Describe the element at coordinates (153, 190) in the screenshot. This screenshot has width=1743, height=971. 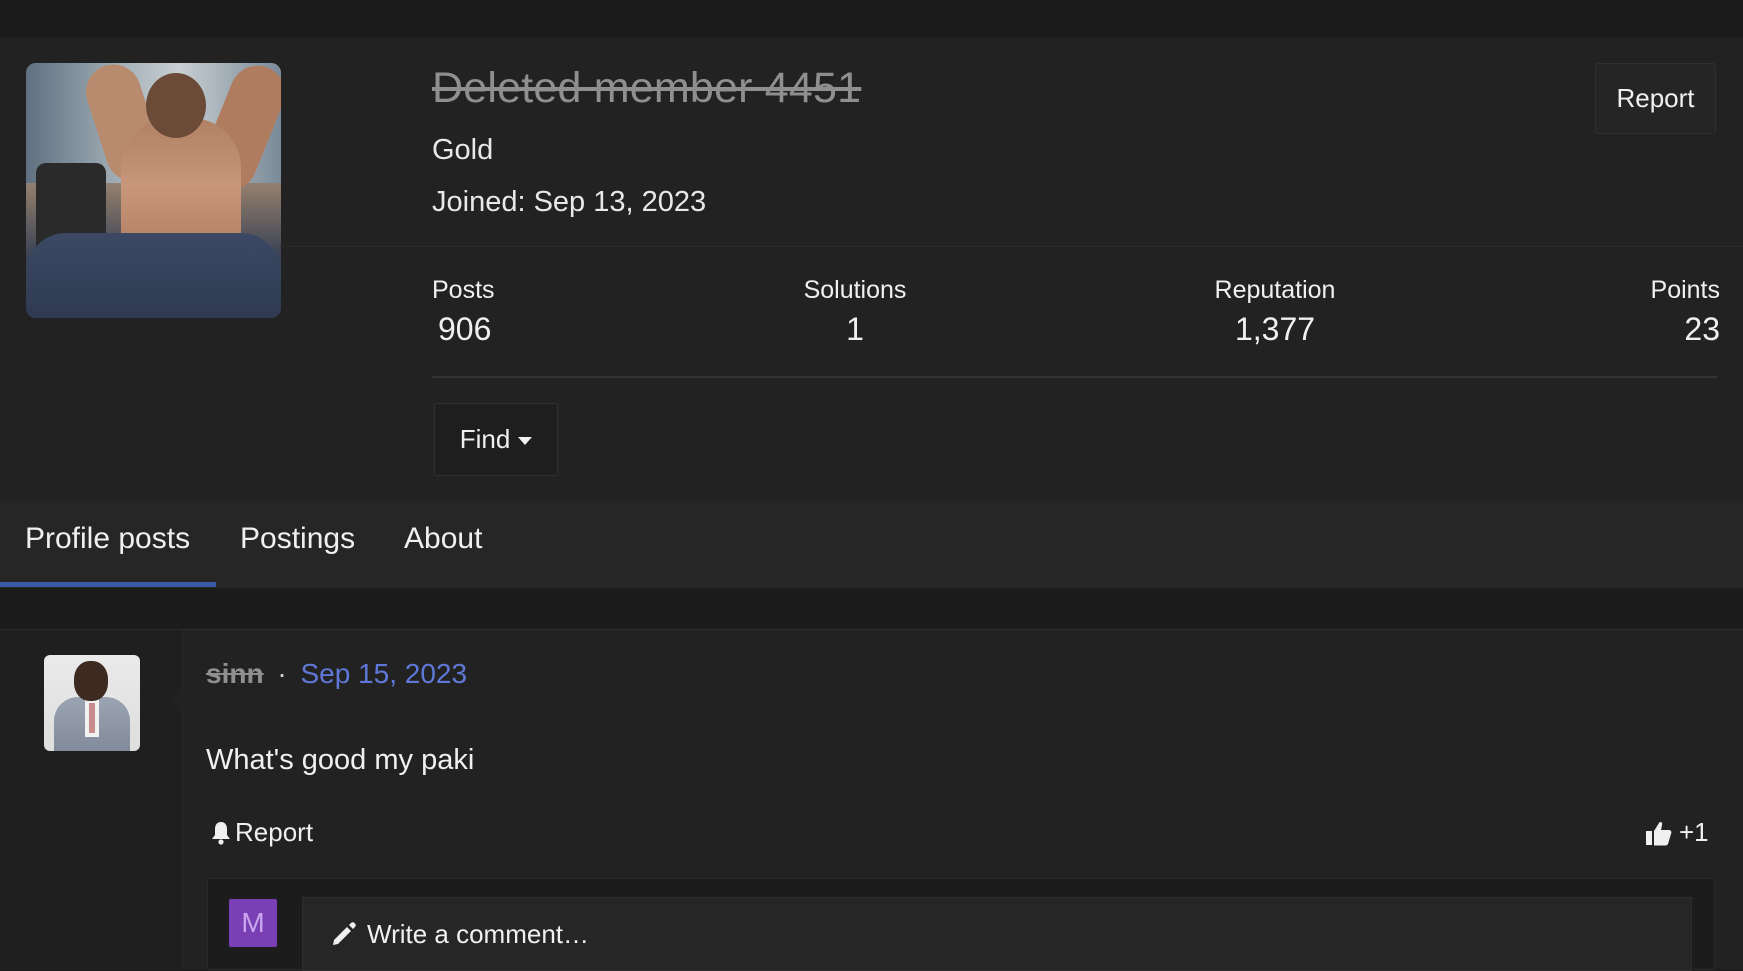
I see `profile-avatar` at that location.